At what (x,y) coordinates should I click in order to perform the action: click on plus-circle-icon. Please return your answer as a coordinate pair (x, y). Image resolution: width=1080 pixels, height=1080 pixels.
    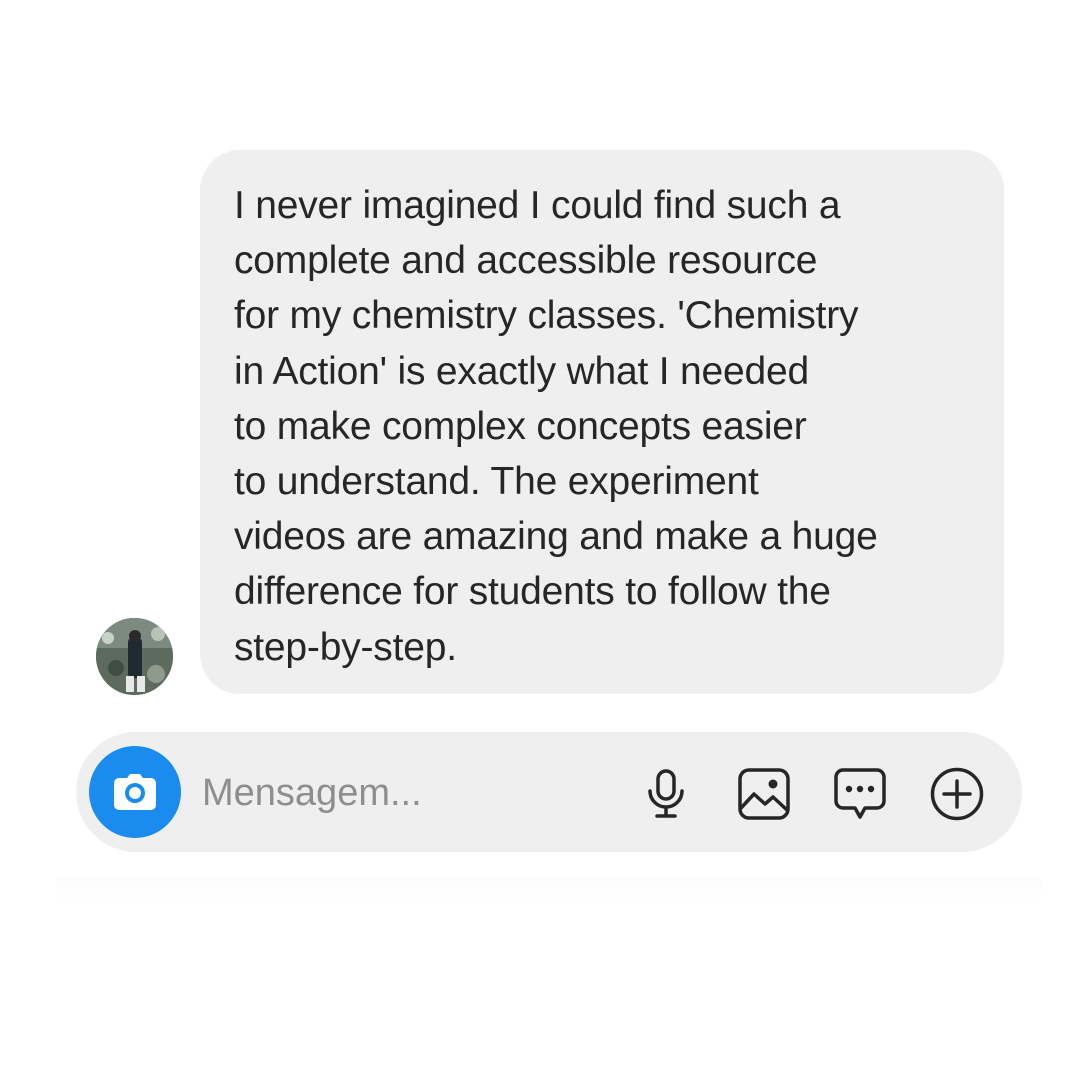
    Looking at the image, I should click on (957, 794).